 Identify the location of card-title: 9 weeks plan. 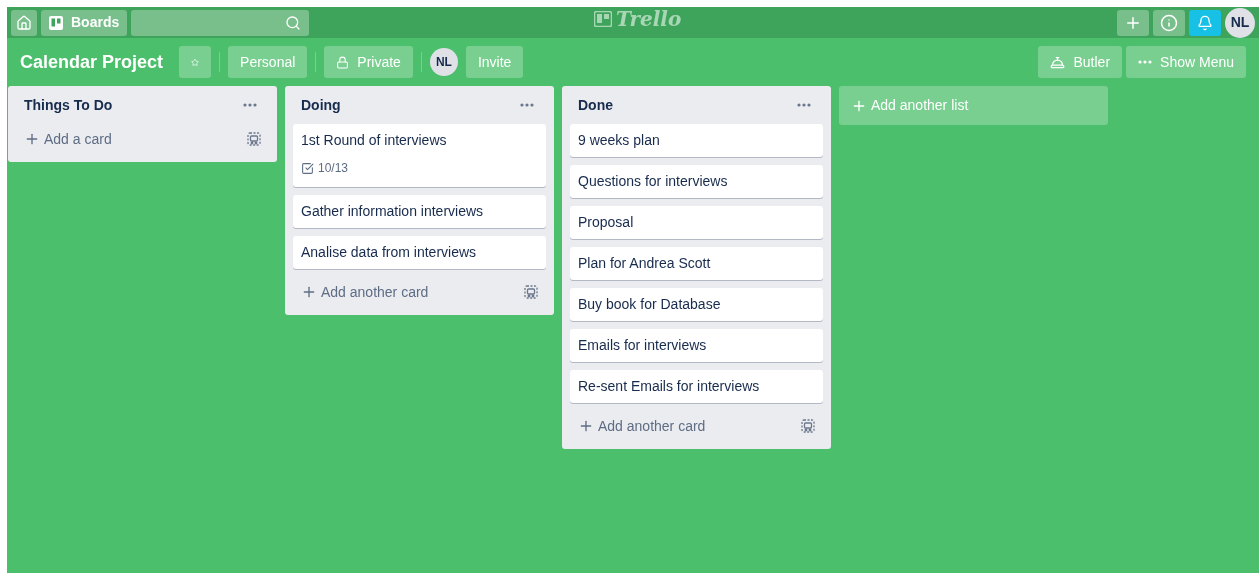
(619, 140).